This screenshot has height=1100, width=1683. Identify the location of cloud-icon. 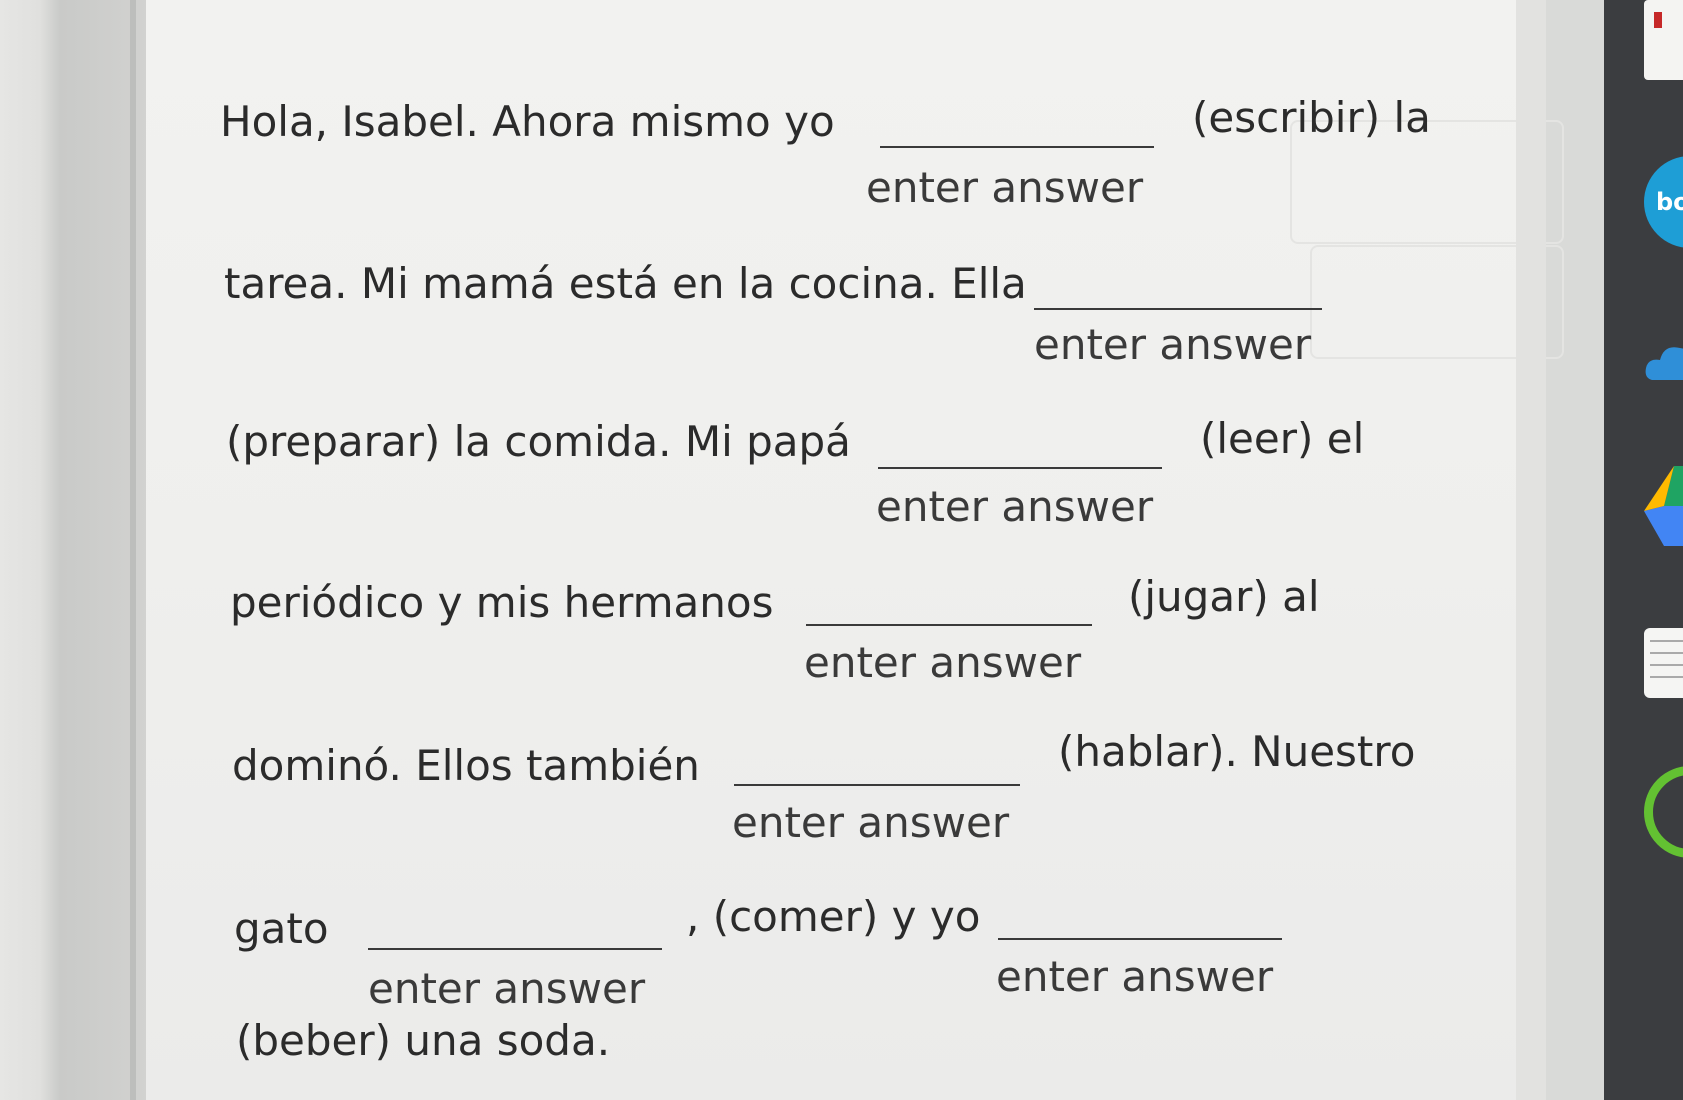
(1663, 360).